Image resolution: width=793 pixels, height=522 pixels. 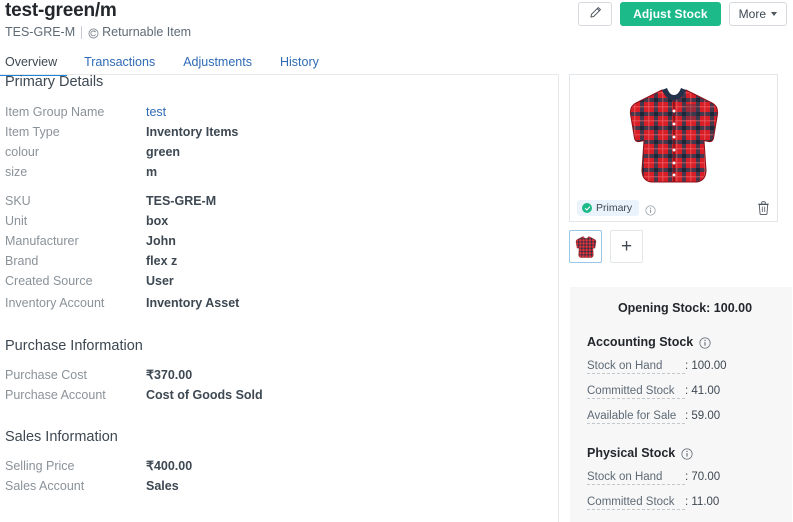 I want to click on tab-overview: Overview, so click(x=35, y=63).